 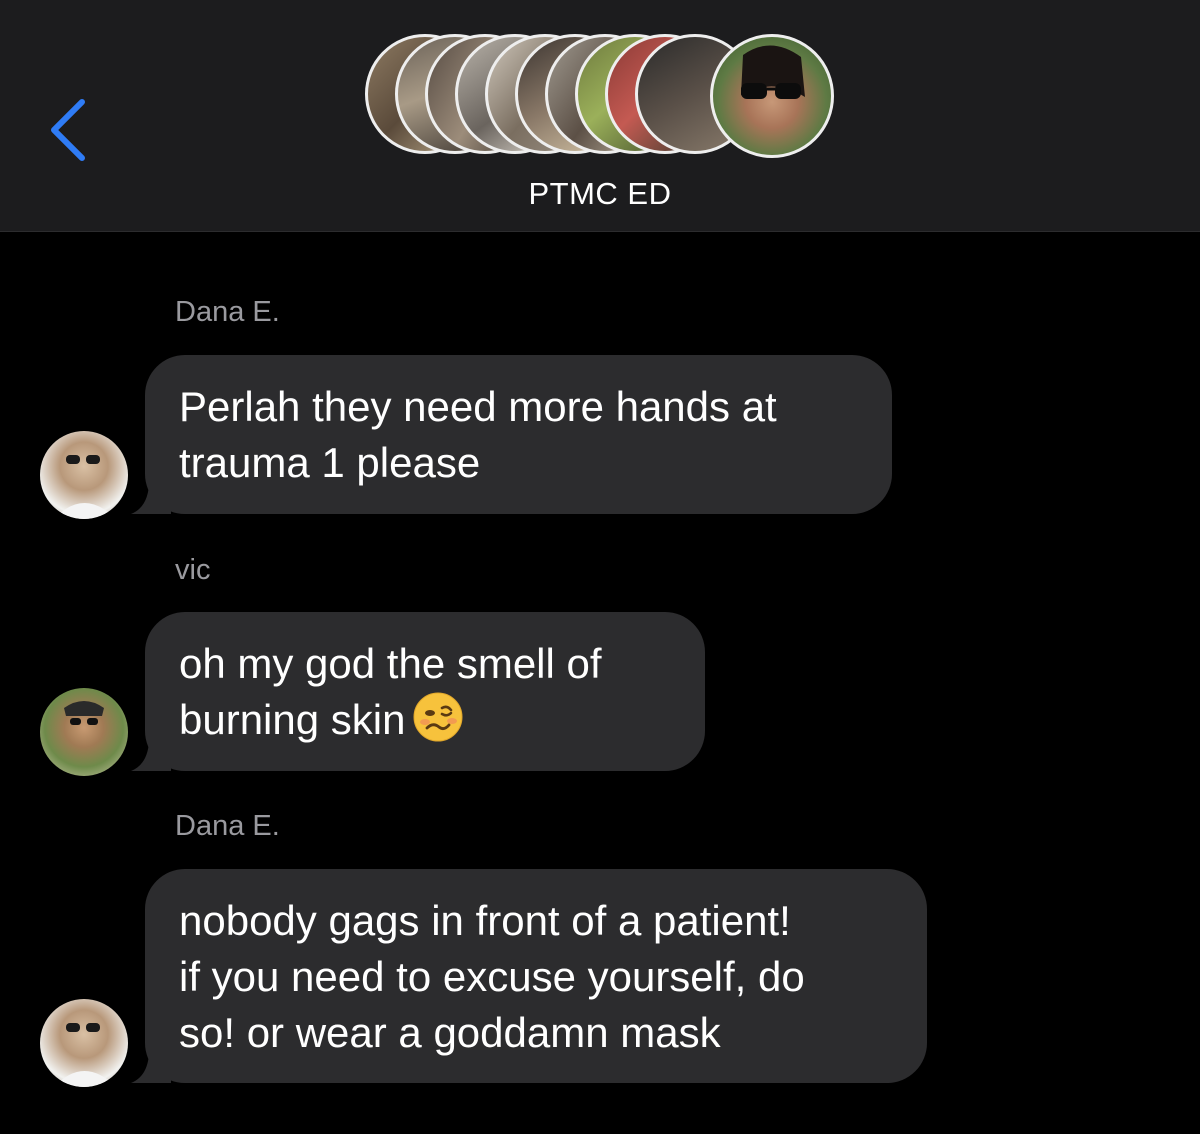 I want to click on group-avatar-stack, so click(x=600, y=96).